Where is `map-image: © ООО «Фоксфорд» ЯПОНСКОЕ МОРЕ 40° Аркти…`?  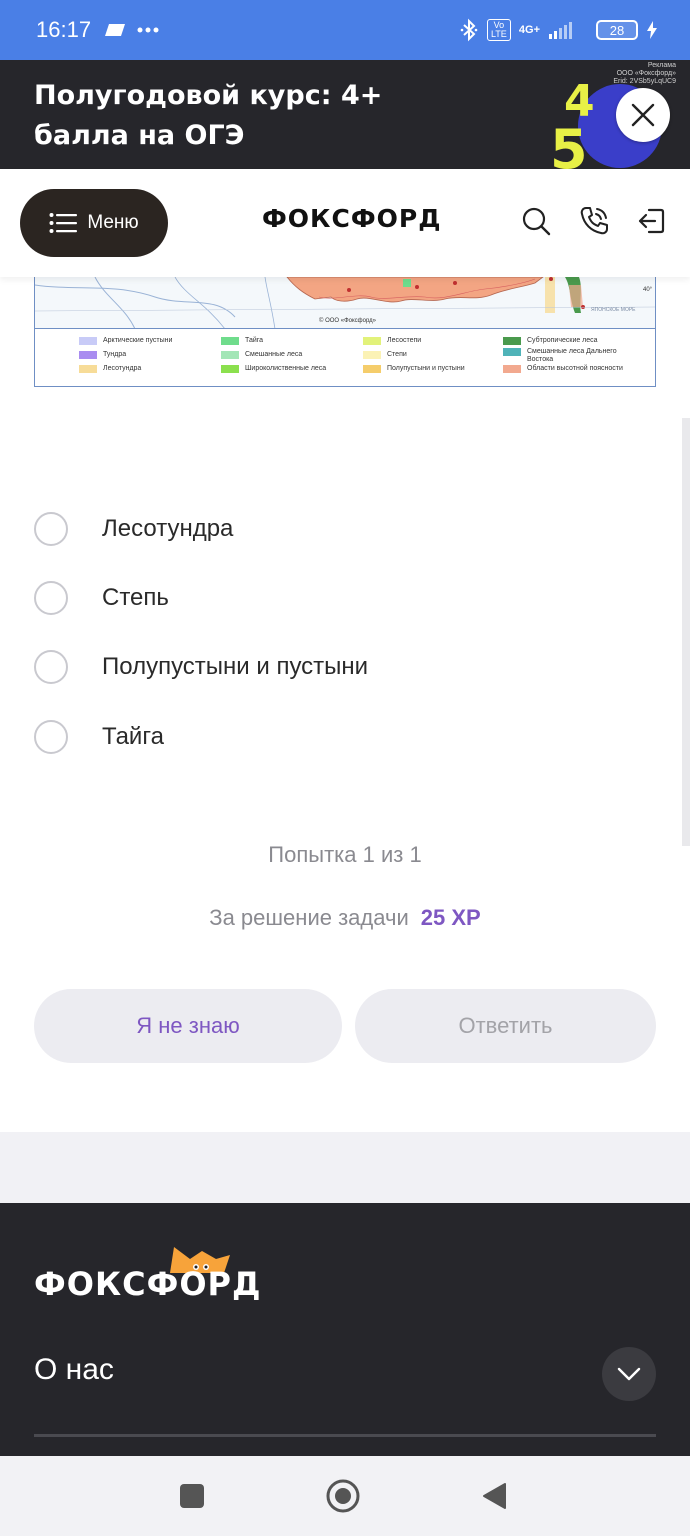
map-image: © ООО «Фоксфорд» ЯПОНСКОЕ МОРЕ 40° Аркти… is located at coordinates (345, 332).